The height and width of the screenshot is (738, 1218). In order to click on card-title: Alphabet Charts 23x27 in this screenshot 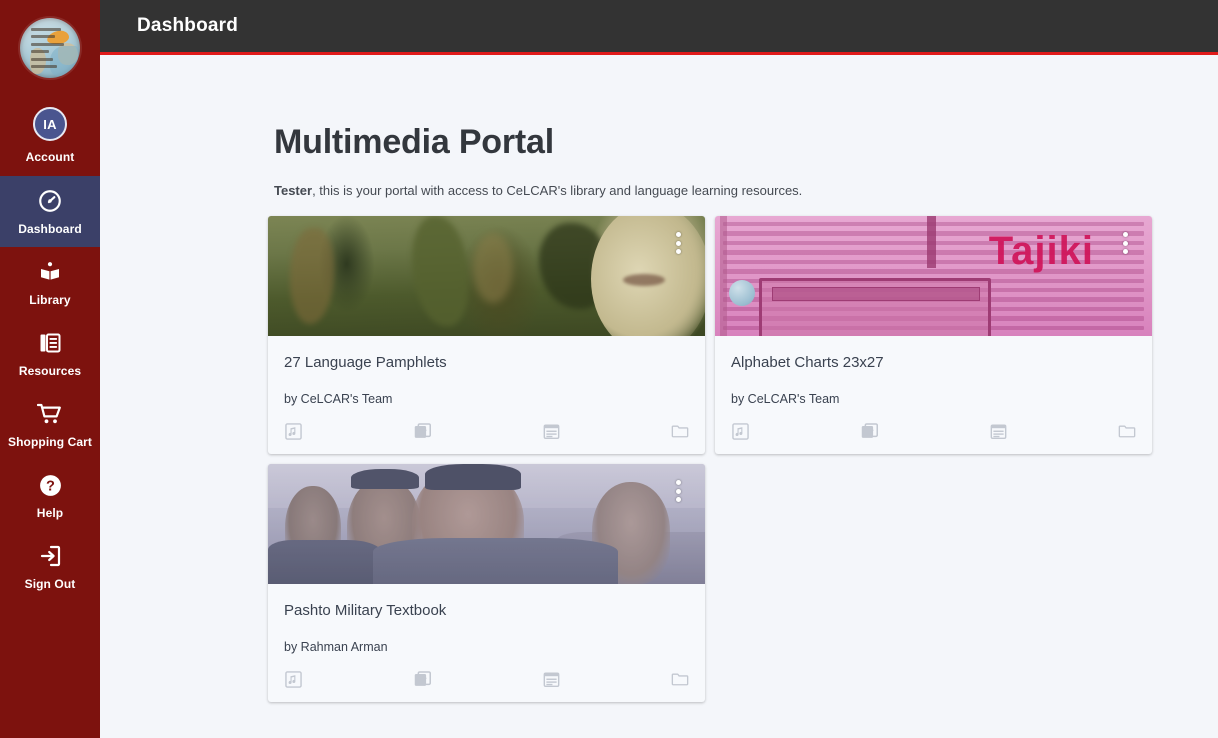, I will do `click(807, 362)`.